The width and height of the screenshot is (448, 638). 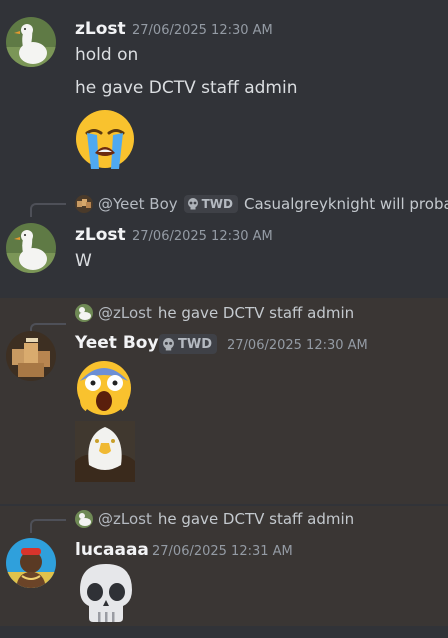 I want to click on bald-eagle-image, so click(x=105, y=451).